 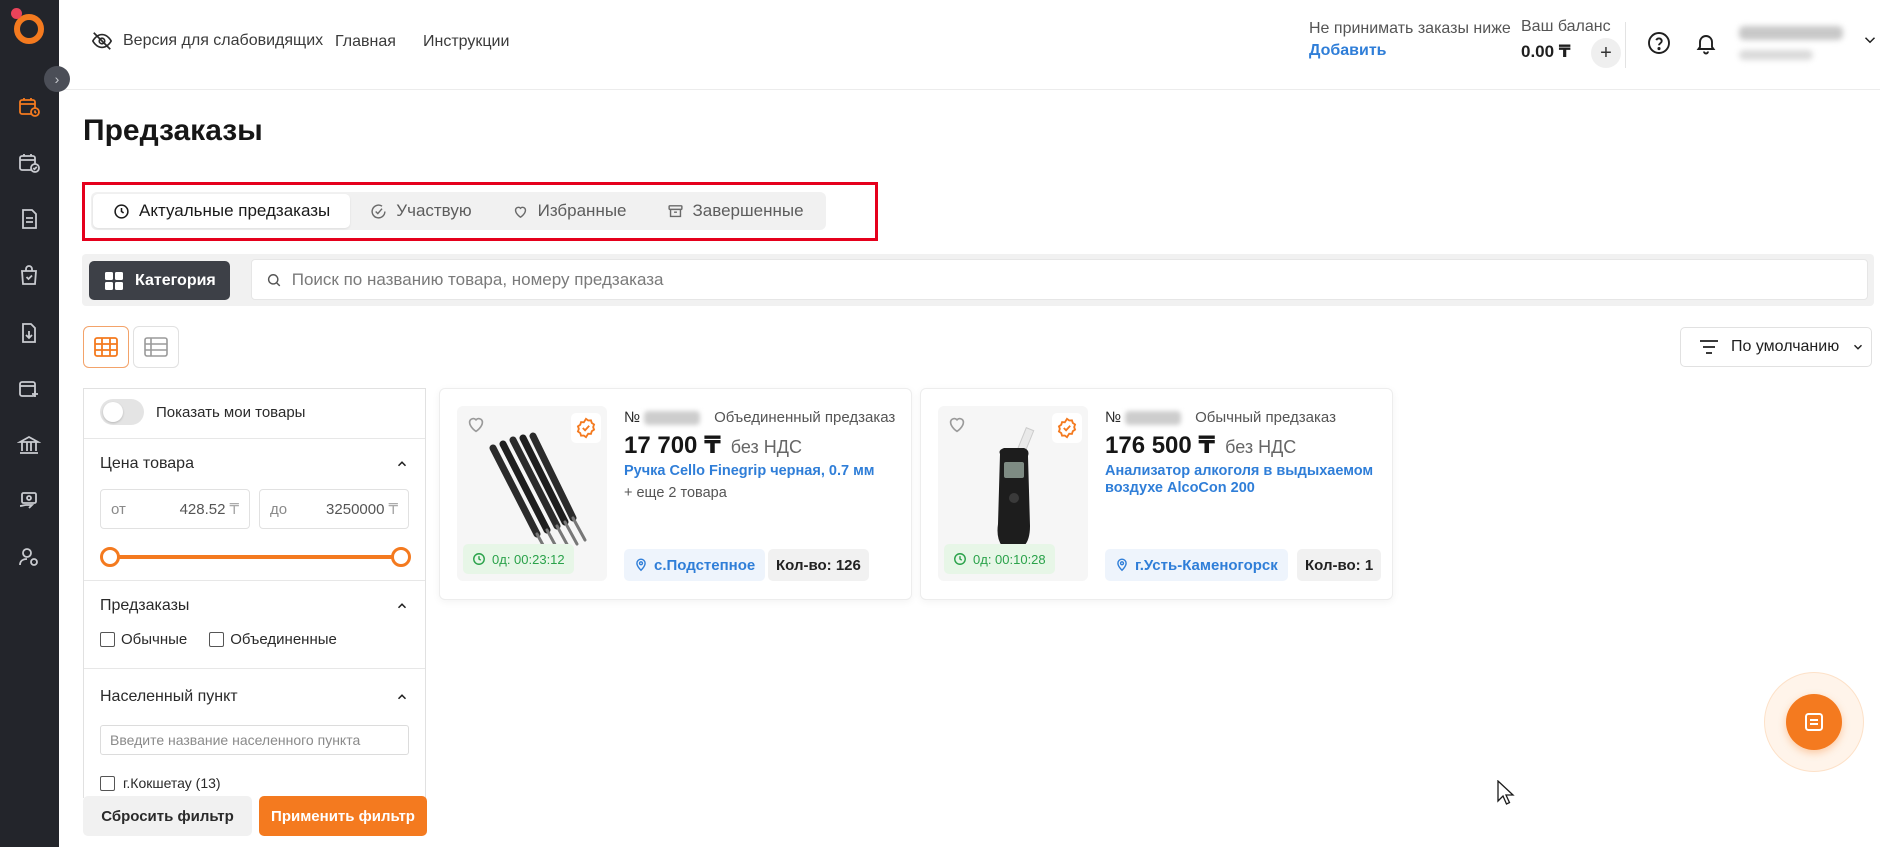 What do you see at coordinates (235, 210) in the screenshot?
I see `tab-label: Актуальные предзаказы` at bounding box center [235, 210].